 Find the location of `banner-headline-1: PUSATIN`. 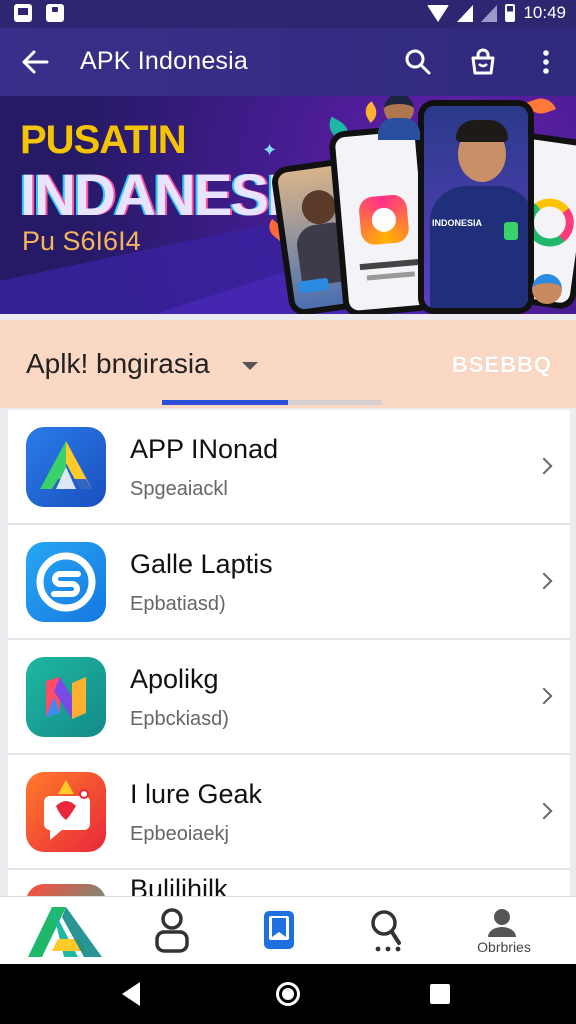

banner-headline-1: PUSATIN is located at coordinates (103, 140).